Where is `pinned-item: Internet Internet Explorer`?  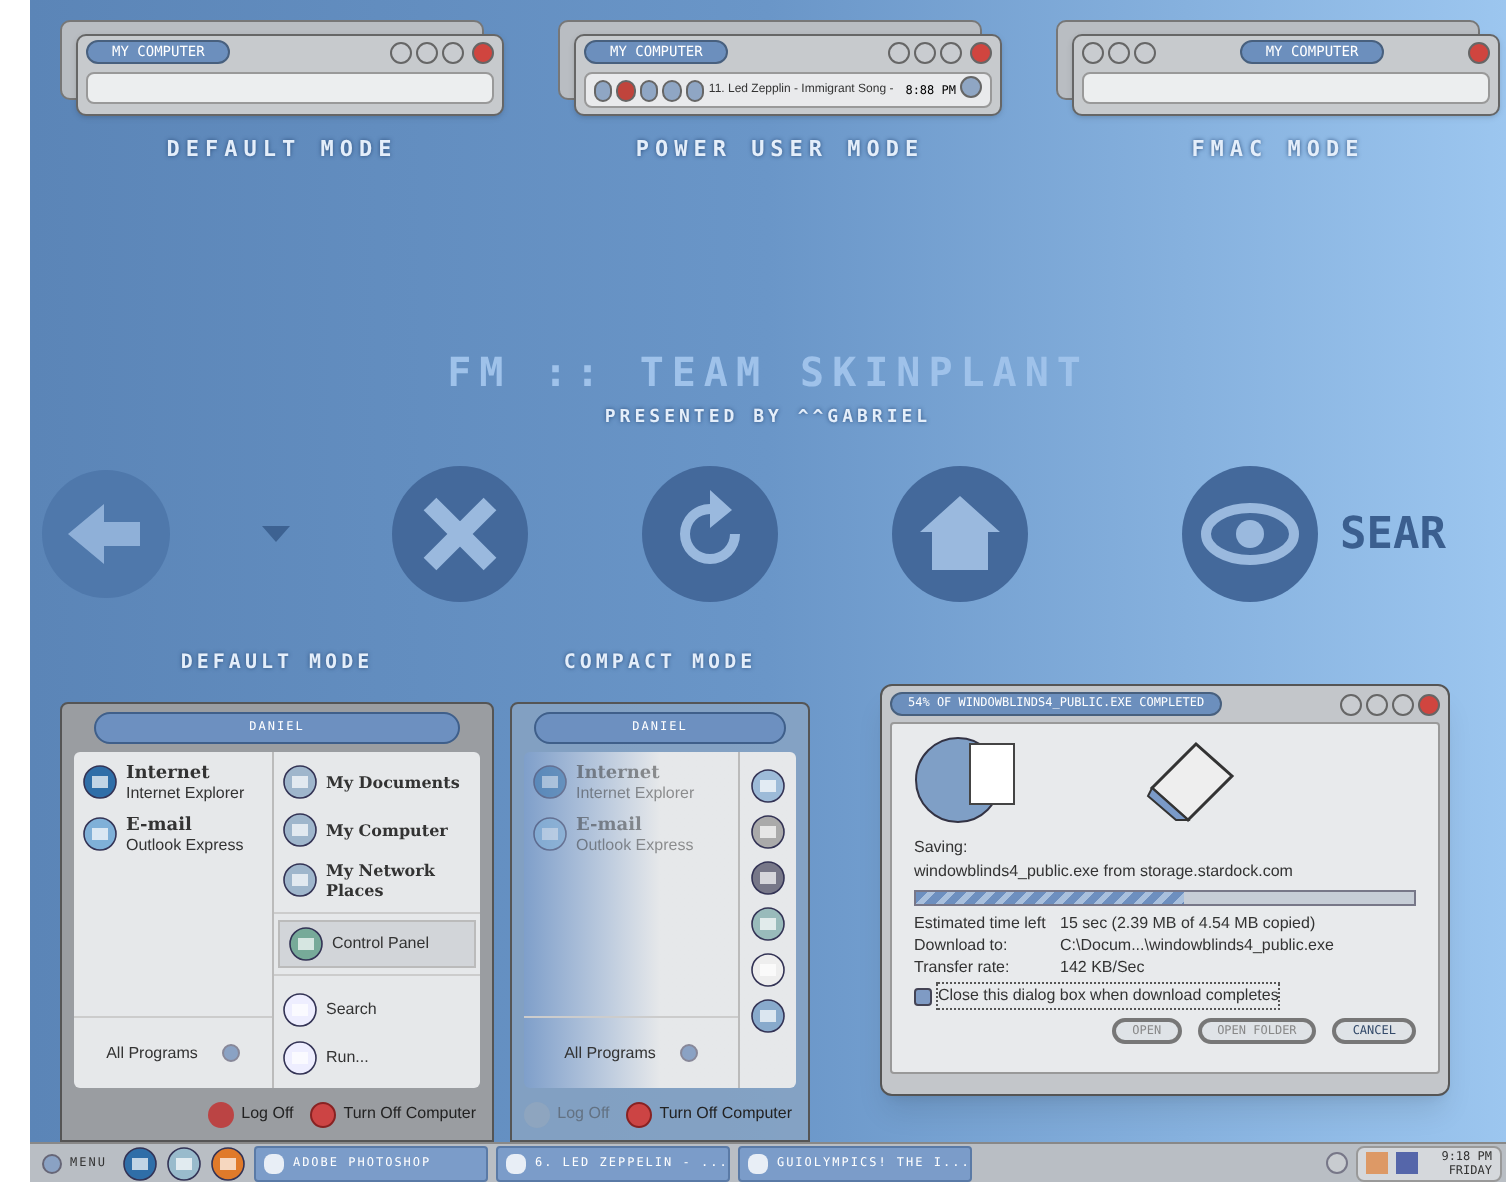
pinned-item: Internet Internet Explorer is located at coordinates (173, 778).